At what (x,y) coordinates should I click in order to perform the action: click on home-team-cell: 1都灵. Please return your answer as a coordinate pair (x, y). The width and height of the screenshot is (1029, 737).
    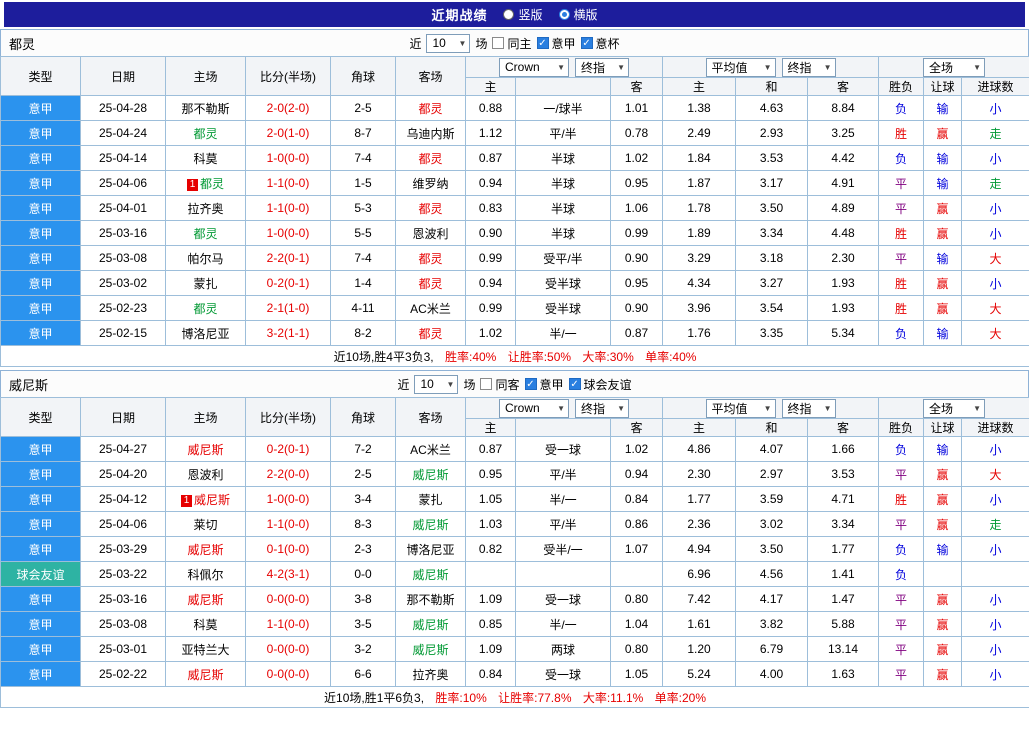
    Looking at the image, I should click on (206, 183).